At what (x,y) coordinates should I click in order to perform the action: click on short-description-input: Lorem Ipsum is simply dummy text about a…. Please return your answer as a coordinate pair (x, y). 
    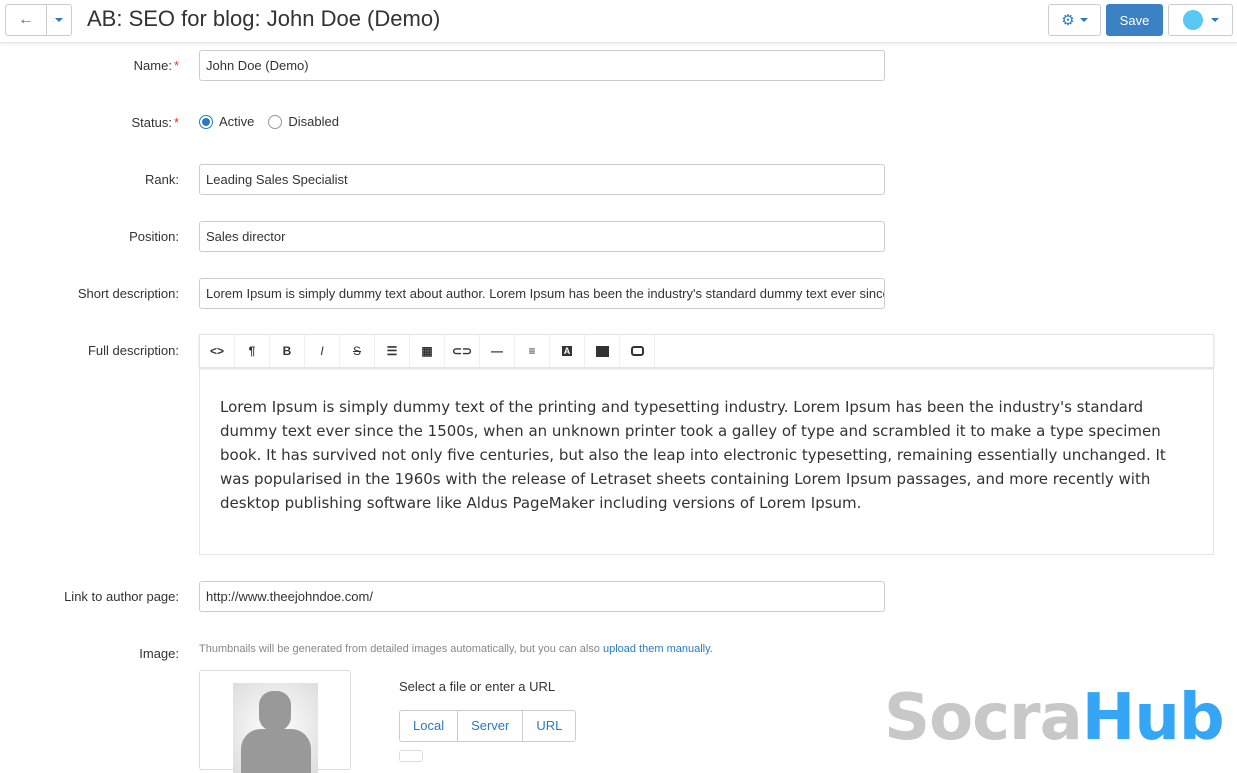
    Looking at the image, I should click on (542, 293).